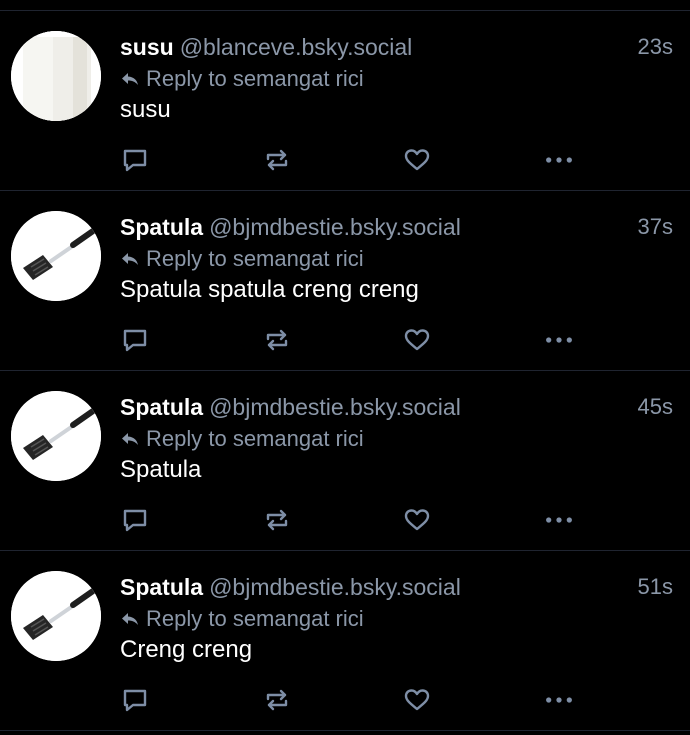 The height and width of the screenshot is (735, 690). What do you see at coordinates (145, 109) in the screenshot?
I see `post-text: susu` at bounding box center [145, 109].